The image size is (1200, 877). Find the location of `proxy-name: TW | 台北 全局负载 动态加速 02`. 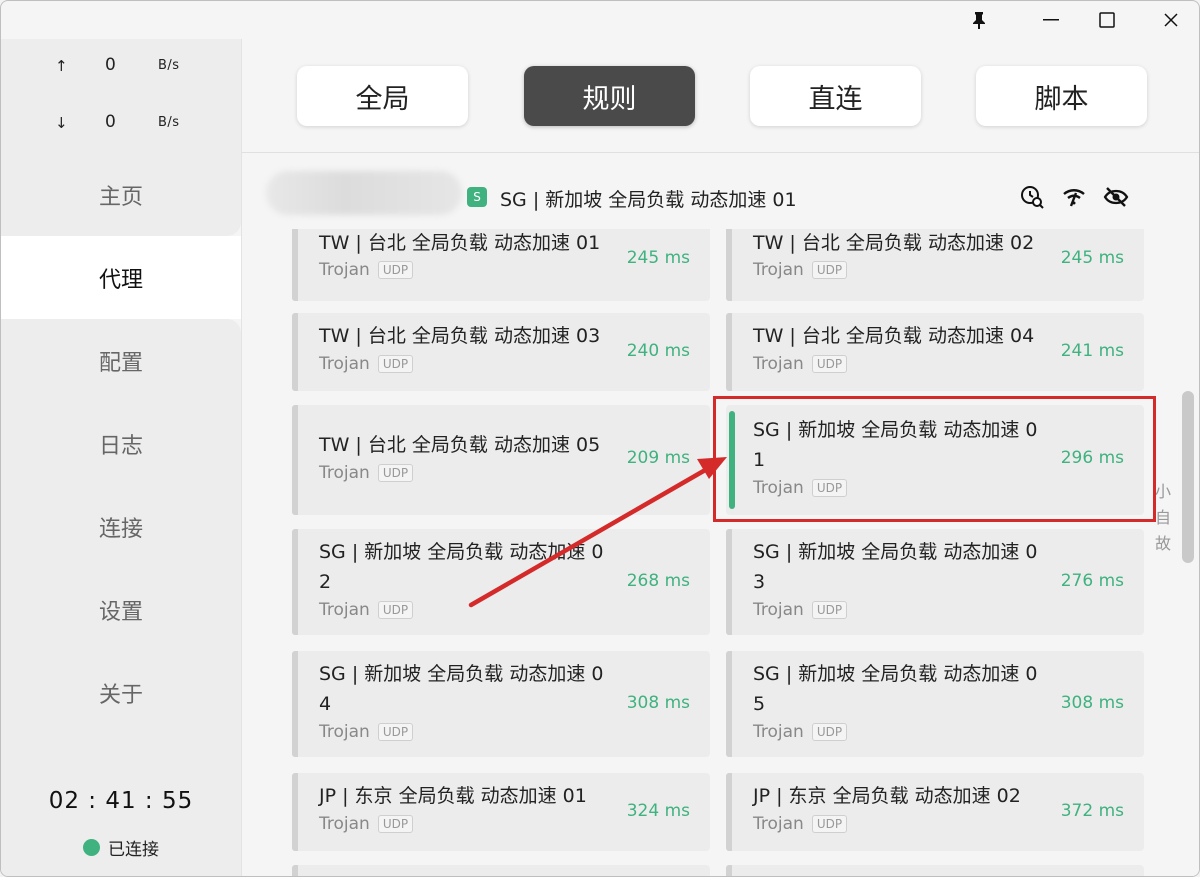

proxy-name: TW | 台北 全局负载 动态加速 02 is located at coordinates (894, 243).